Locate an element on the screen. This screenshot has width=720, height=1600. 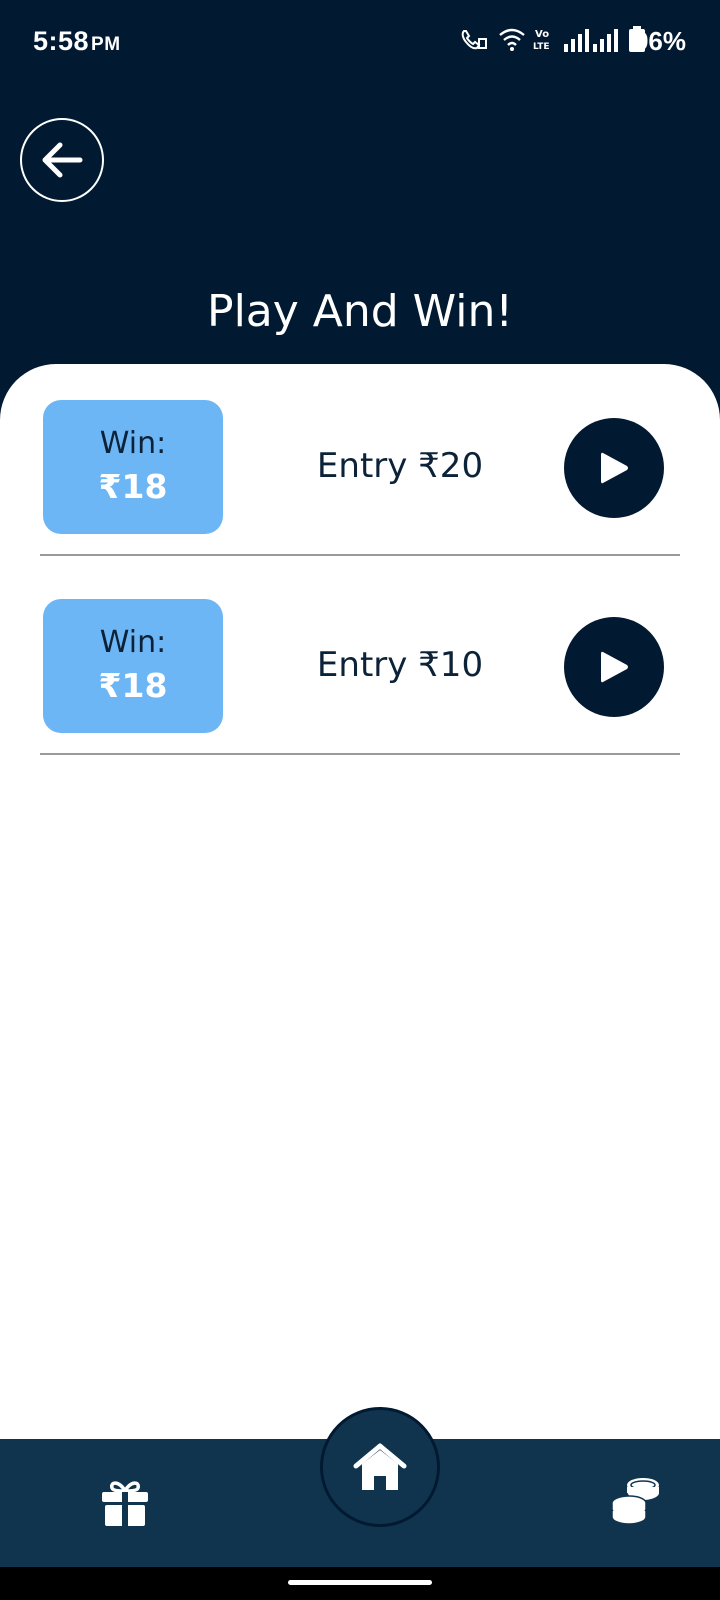
wifi-calling-icon is located at coordinates (474, 40).